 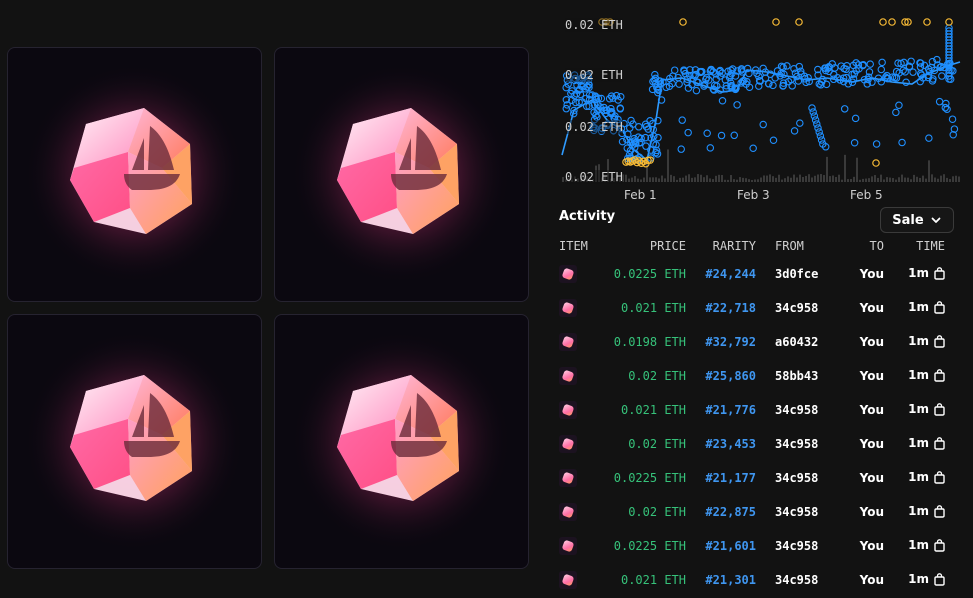 What do you see at coordinates (917, 220) in the screenshot?
I see `event-filter-dropdown: Sale` at bounding box center [917, 220].